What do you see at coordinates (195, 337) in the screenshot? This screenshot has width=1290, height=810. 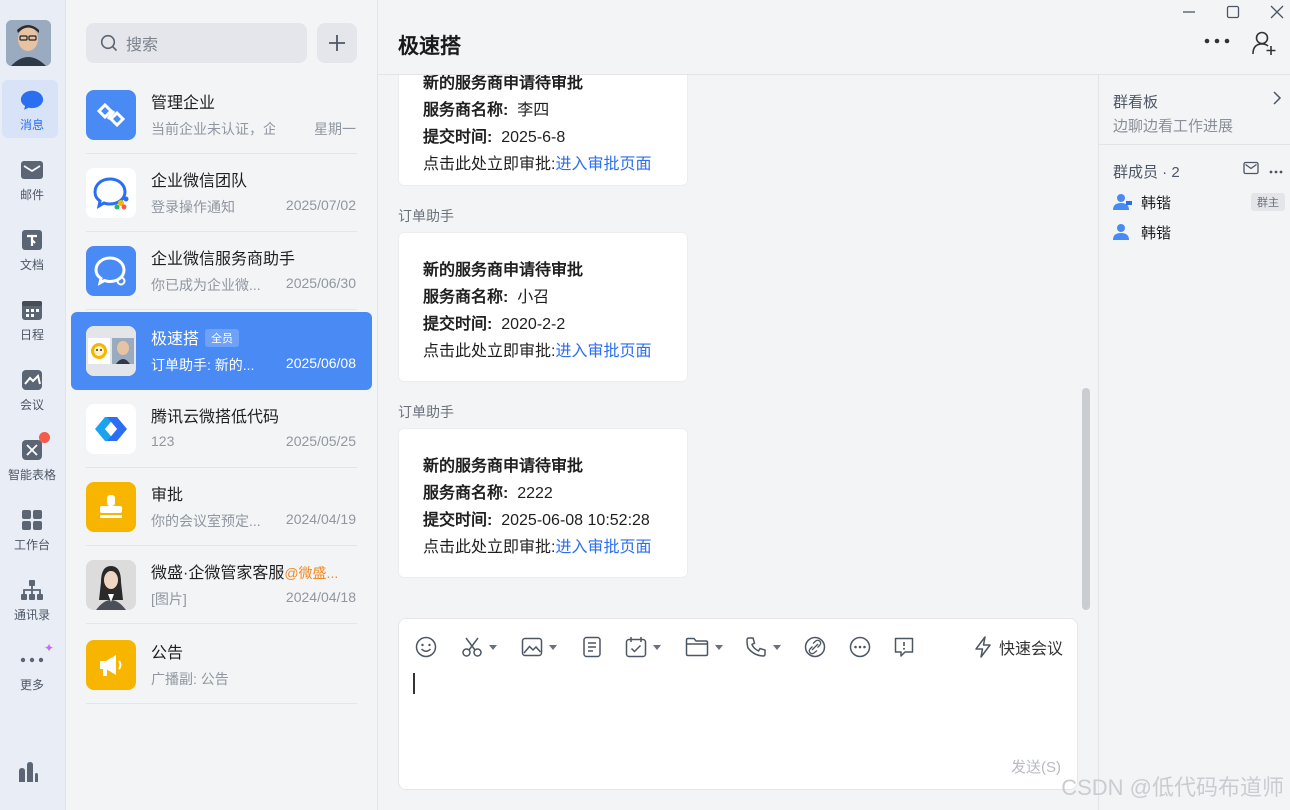 I see `conversation-name: 极速搭 全员` at bounding box center [195, 337].